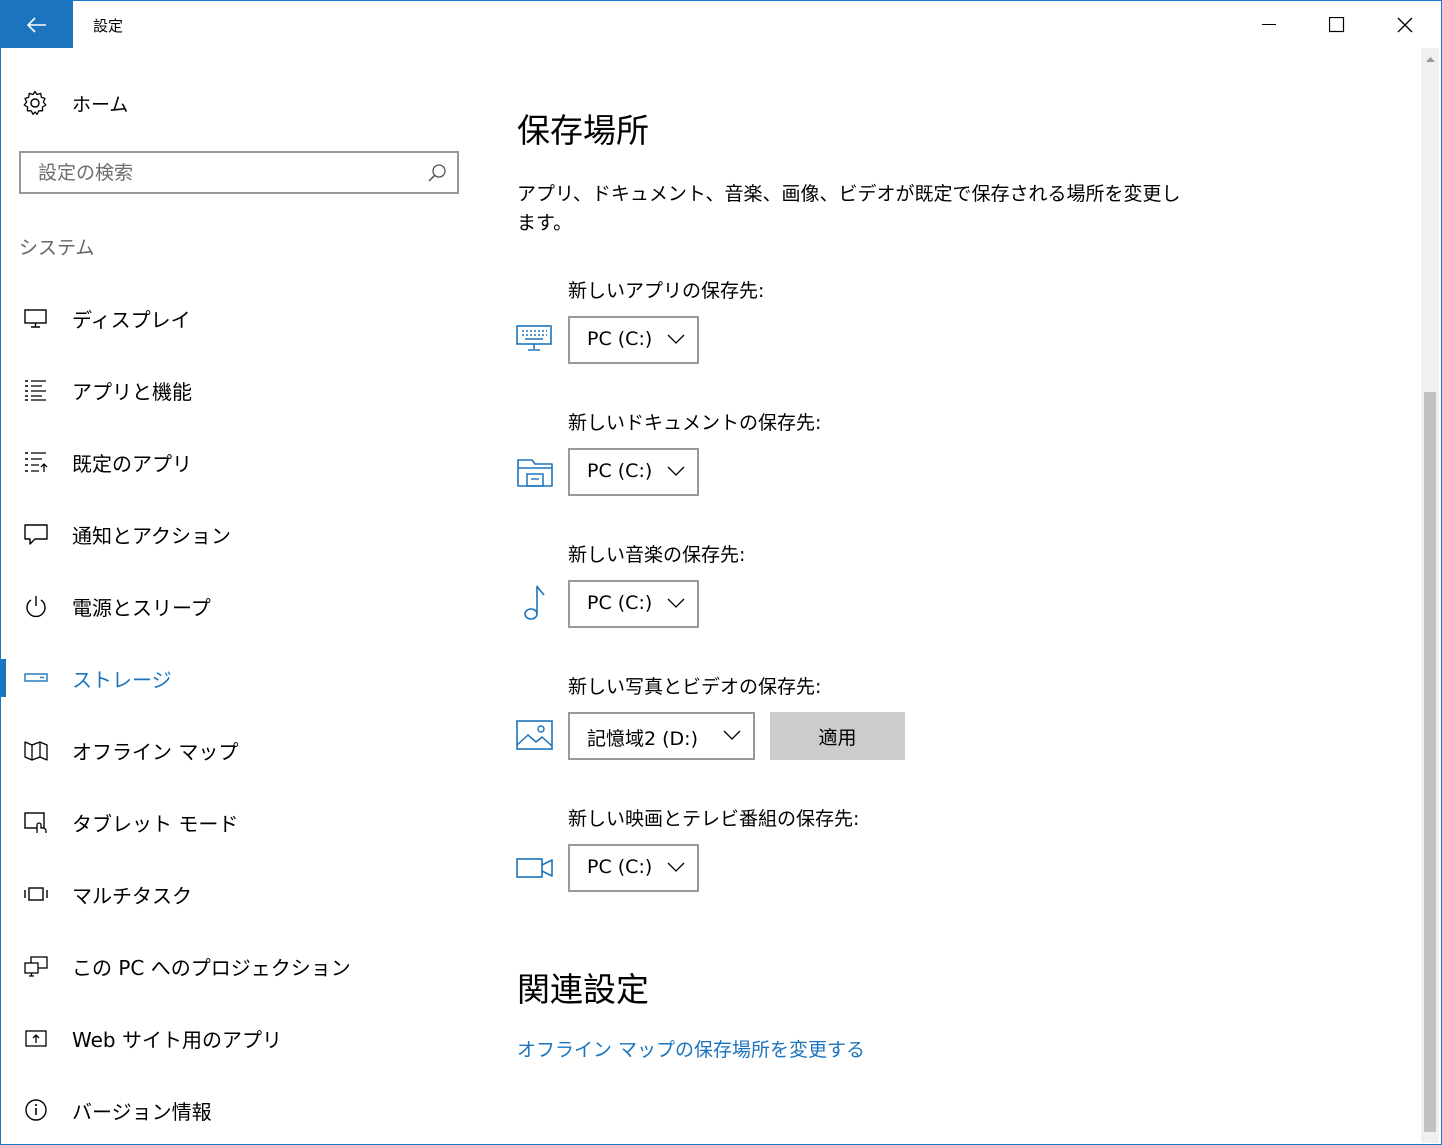 This screenshot has height=1145, width=1442. Describe the element at coordinates (100, 104) in the screenshot. I see `home-label: ホーム` at that location.